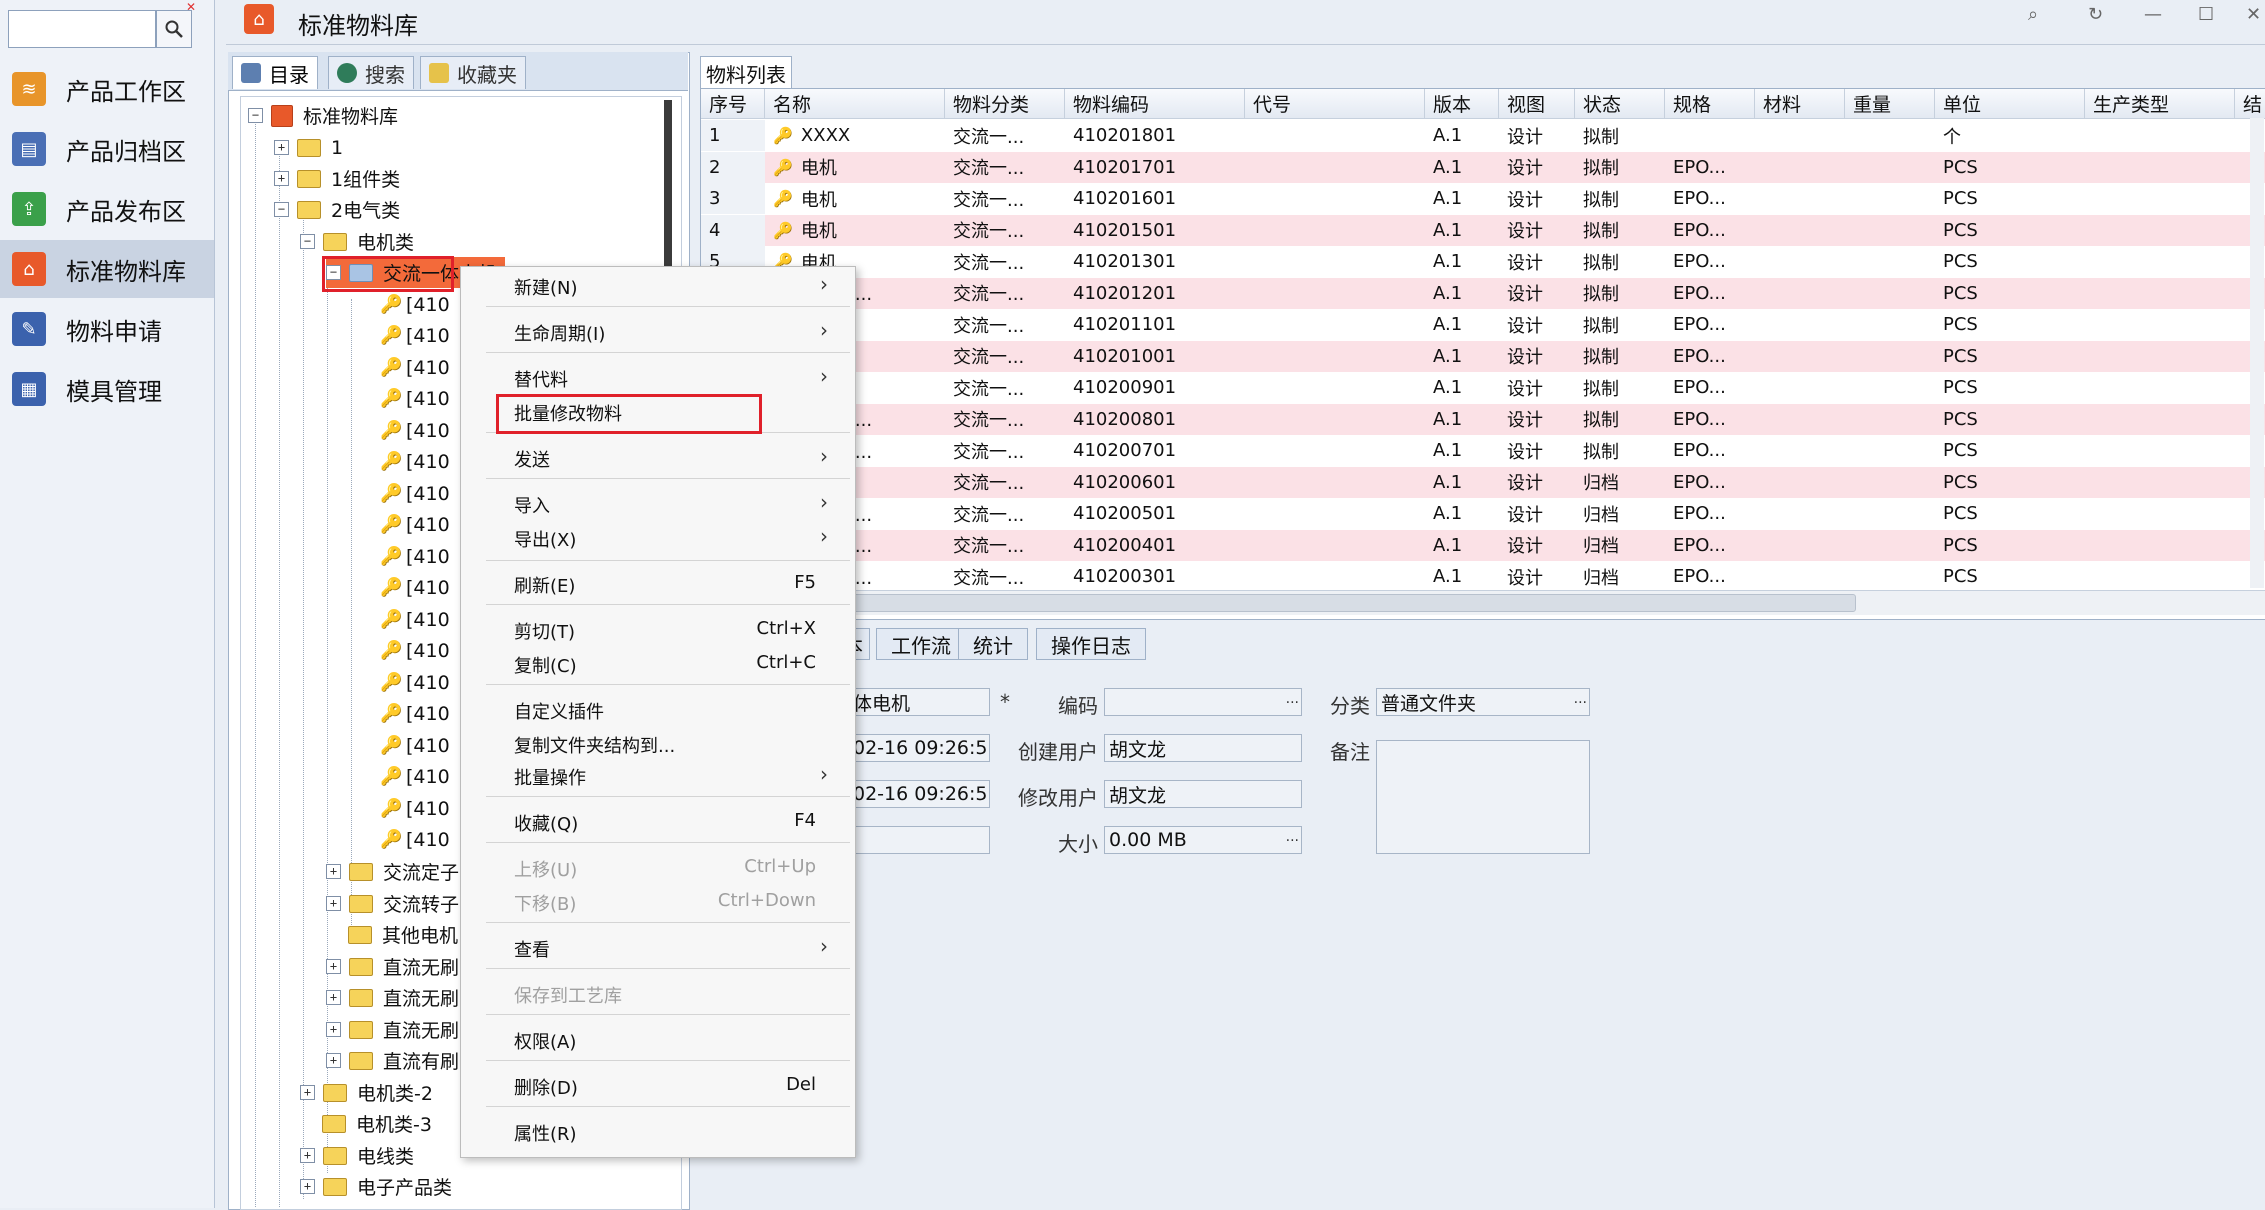  Describe the element at coordinates (993, 644) in the screenshot. I see `tab-statistics: 统计` at that location.